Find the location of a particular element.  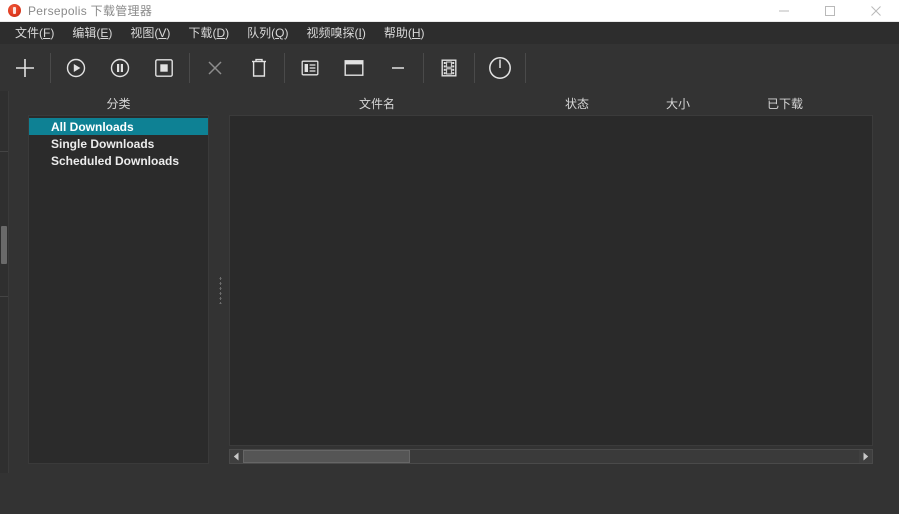

menu-file-label: 文件 is located at coordinates (27, 33).